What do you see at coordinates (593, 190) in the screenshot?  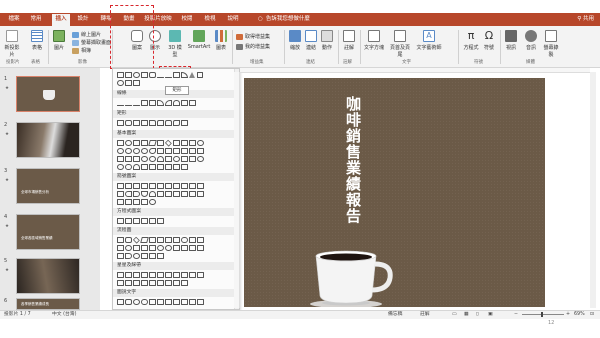 I see `slide-scrollbar` at bounding box center [593, 190].